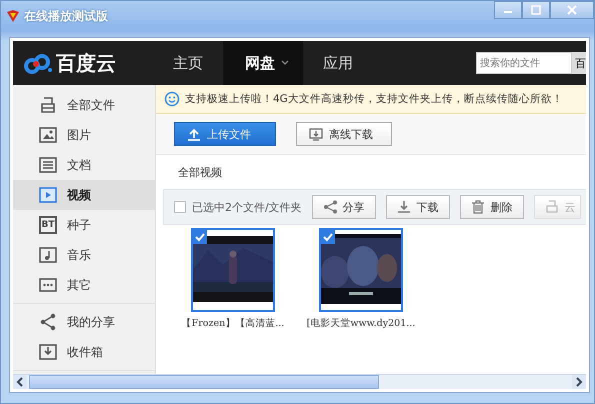 This screenshot has width=595, height=404. Describe the element at coordinates (84, 322) in the screenshot. I see `sidebar-item: 我的分享` at that location.